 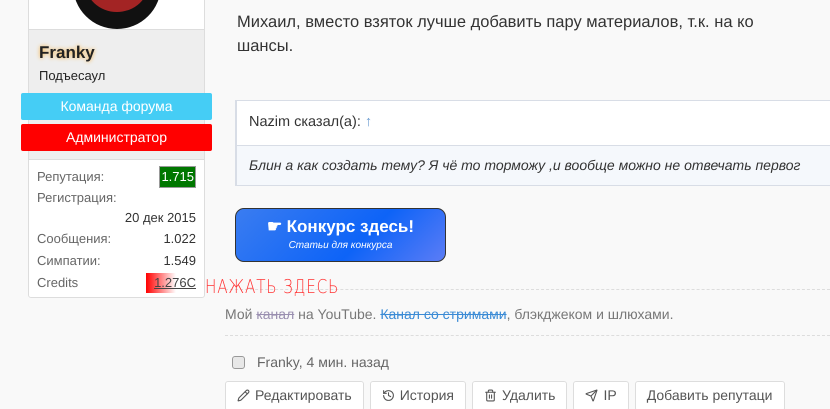 What do you see at coordinates (116, 106) in the screenshot?
I see `user-banner: Команда форума` at bounding box center [116, 106].